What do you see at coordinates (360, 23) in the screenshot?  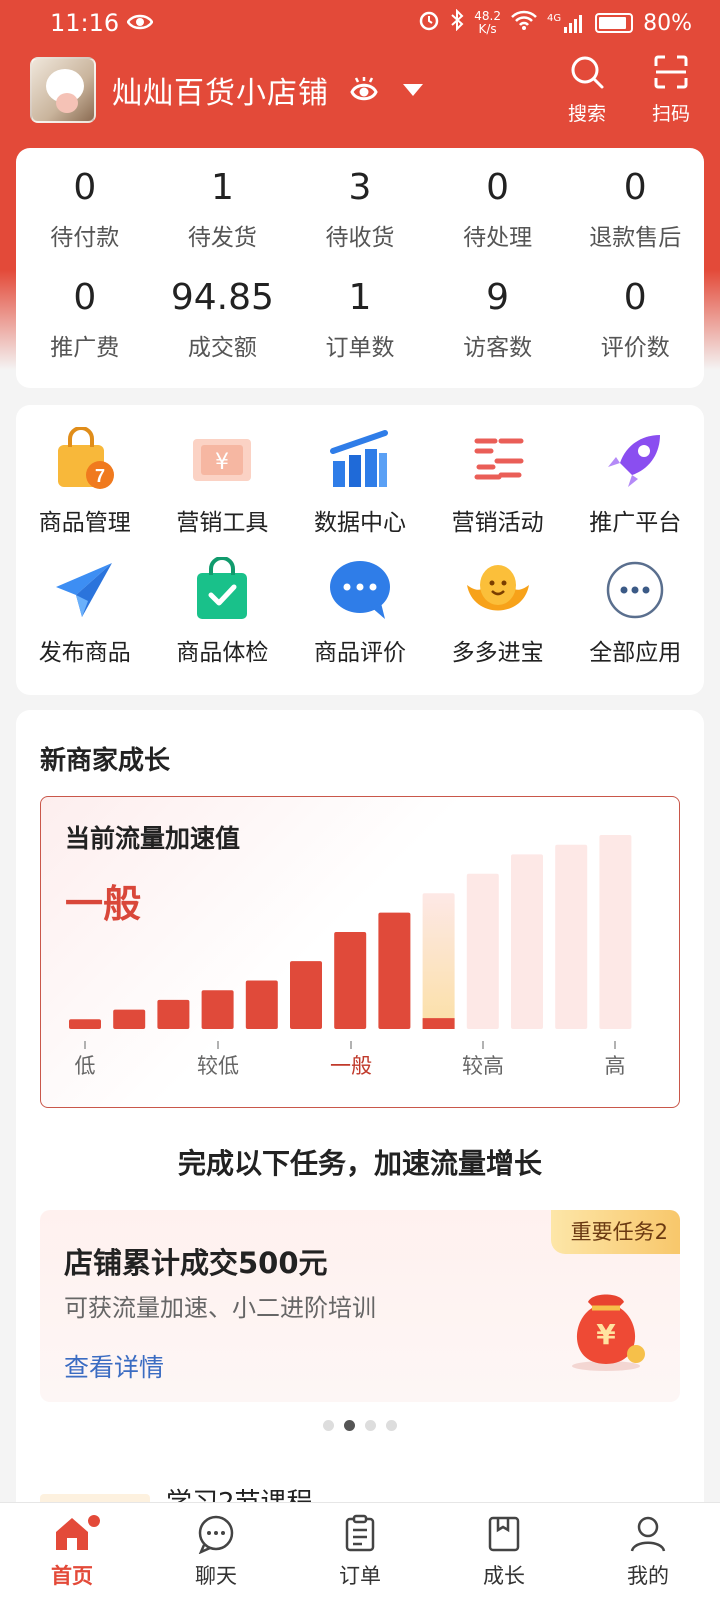 I see `status-bar: 11:16 48.2 K/s 4G 80%` at bounding box center [360, 23].